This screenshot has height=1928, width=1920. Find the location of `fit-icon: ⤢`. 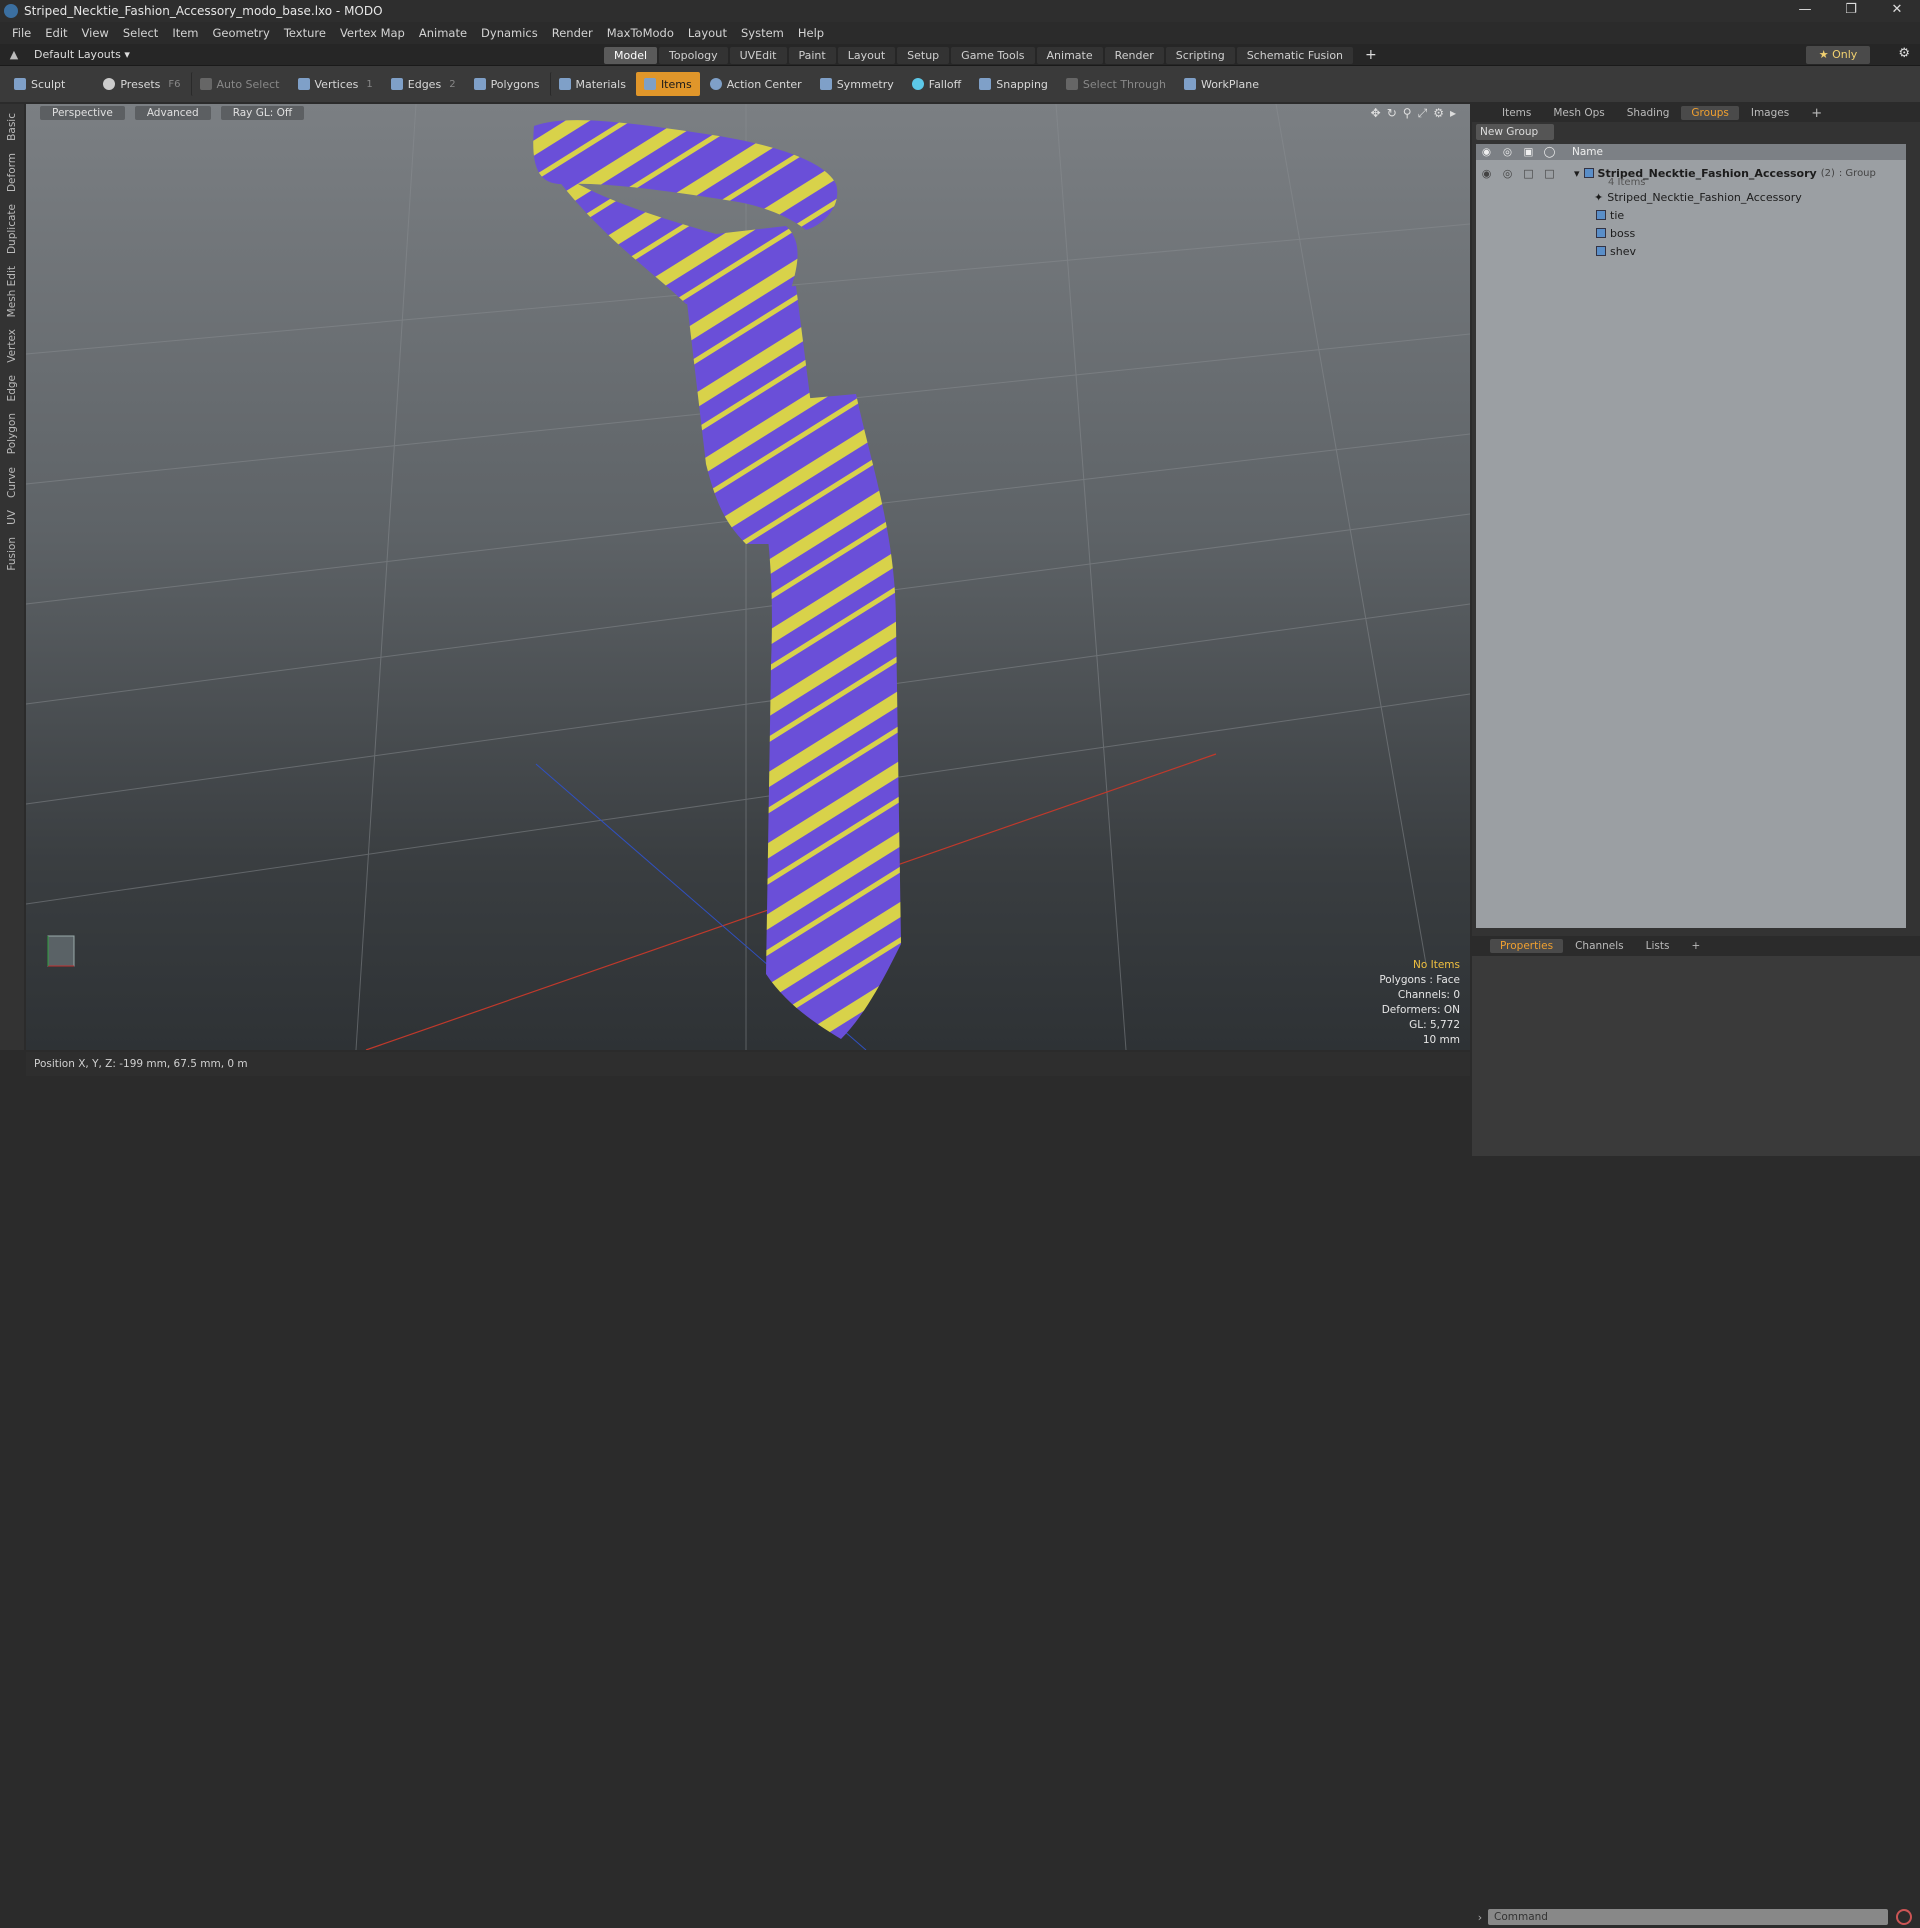

fit-icon: ⤢ is located at coordinates (1423, 113).